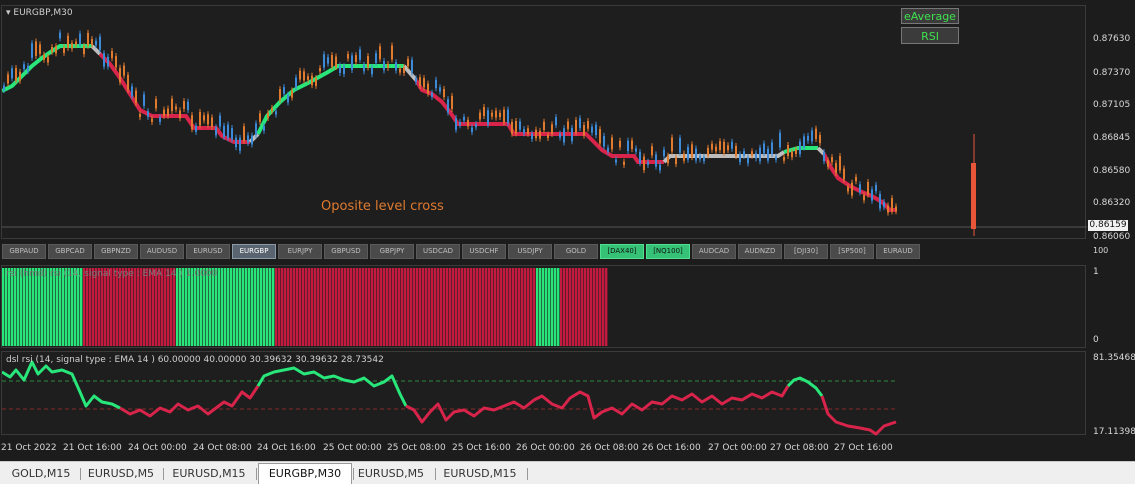  What do you see at coordinates (1112, 105) in the screenshot?
I see `price-label: 0.87105` at bounding box center [1112, 105].